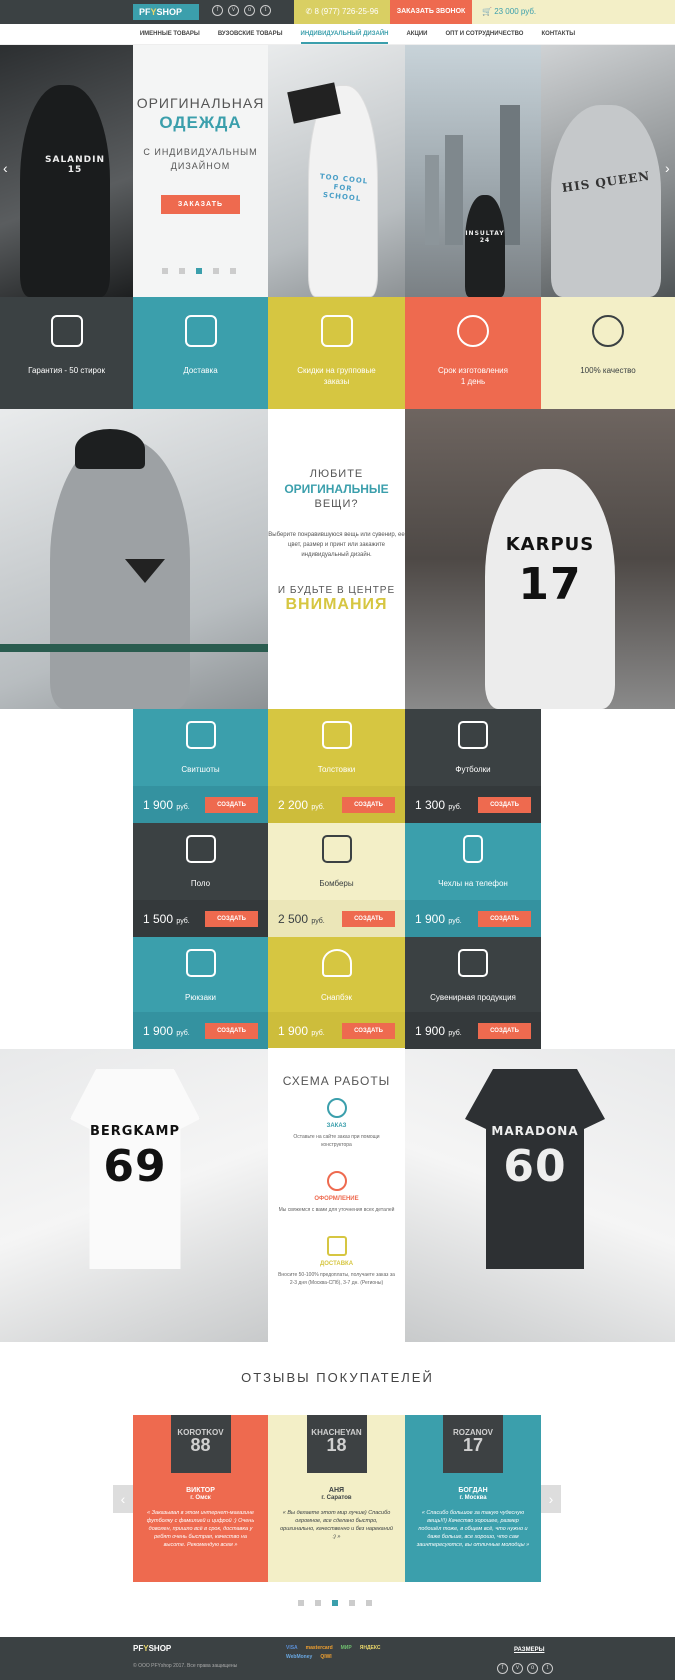 The height and width of the screenshot is (1680, 675). What do you see at coordinates (344, 34) in the screenshot?
I see `nav-item-custom-design: ИНДИВИДУАЛЬНЫЙ ДИЗАЙН` at bounding box center [344, 34].